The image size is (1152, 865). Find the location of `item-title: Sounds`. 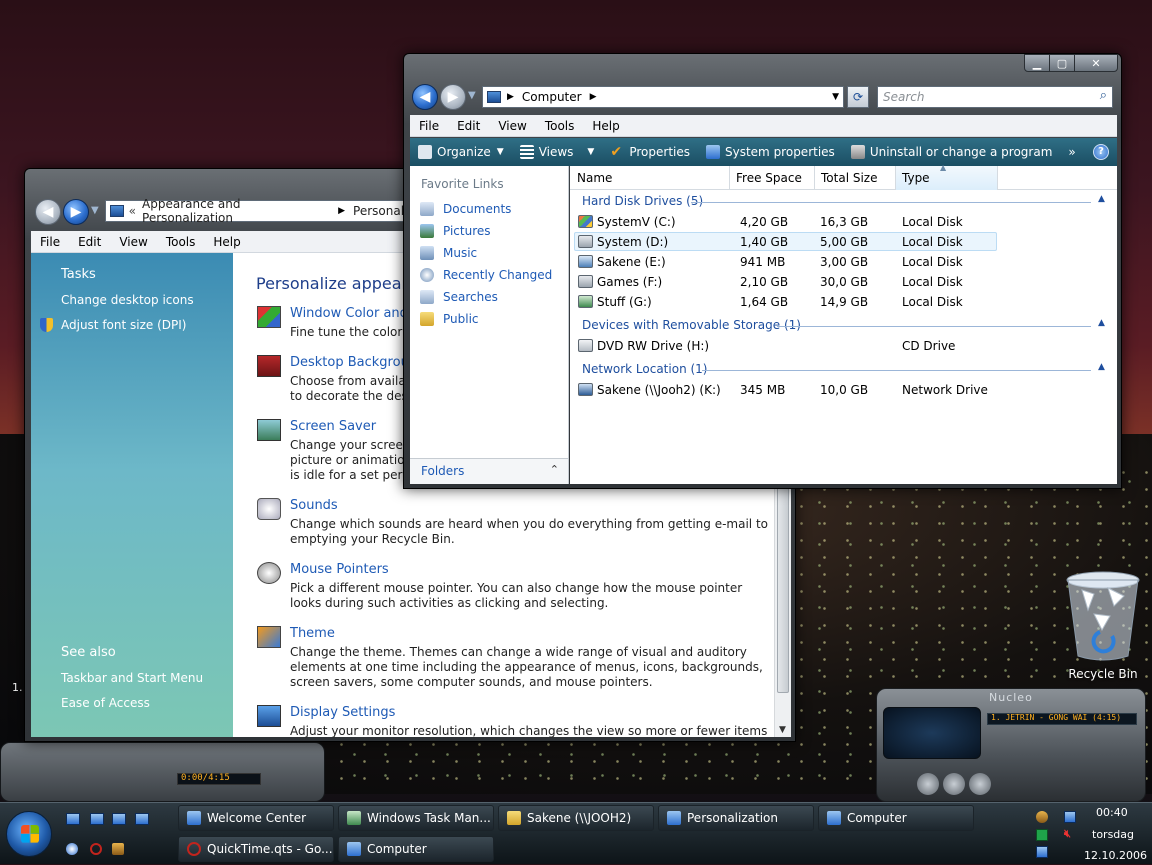

item-title: Sounds is located at coordinates (314, 505).